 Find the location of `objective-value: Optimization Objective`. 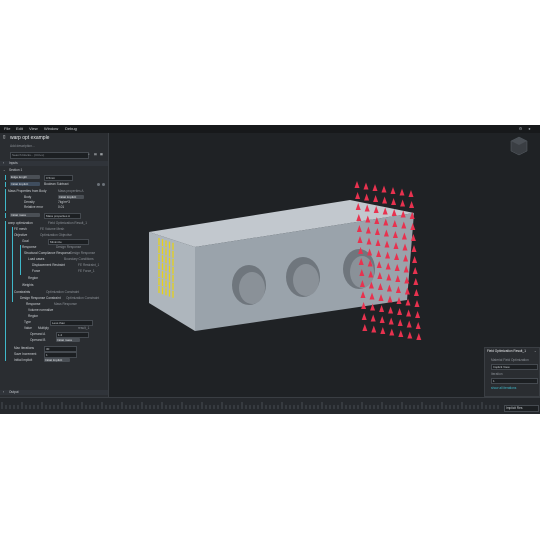

objective-value: Optimization Objective is located at coordinates (56, 235).